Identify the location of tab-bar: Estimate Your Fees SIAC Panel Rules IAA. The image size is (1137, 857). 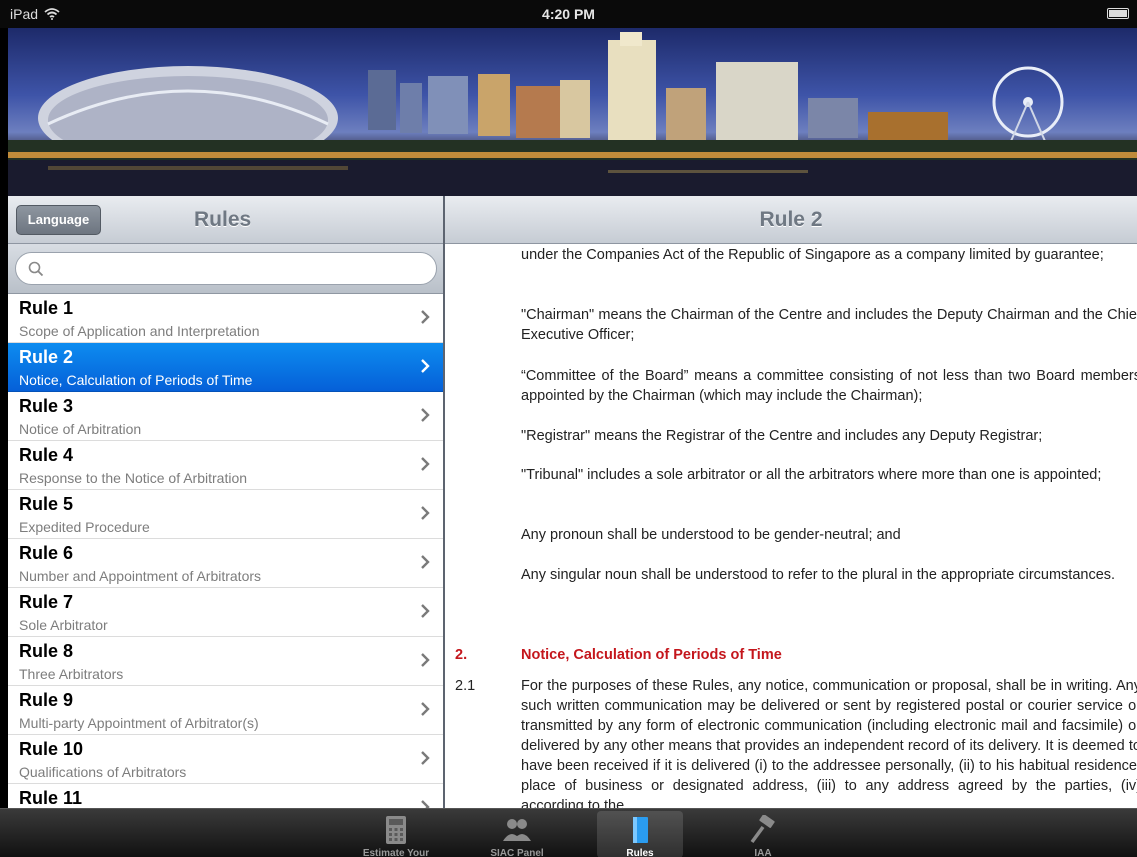
(568, 832).